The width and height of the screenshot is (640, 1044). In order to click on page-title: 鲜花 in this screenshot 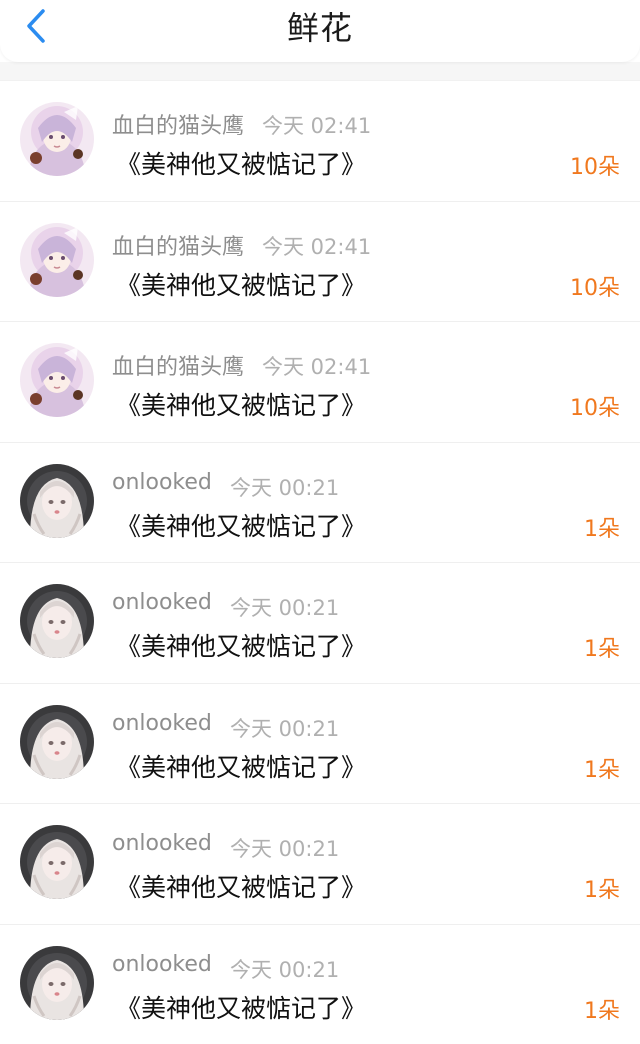, I will do `click(320, 28)`.